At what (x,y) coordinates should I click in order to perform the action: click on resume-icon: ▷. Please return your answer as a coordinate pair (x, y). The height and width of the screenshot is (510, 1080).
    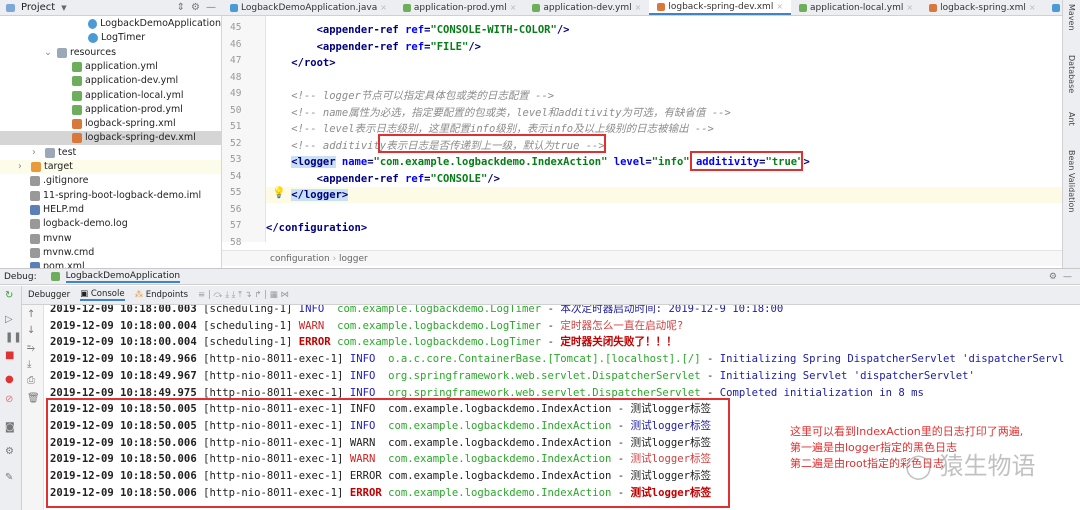
    Looking at the image, I should click on (9, 319).